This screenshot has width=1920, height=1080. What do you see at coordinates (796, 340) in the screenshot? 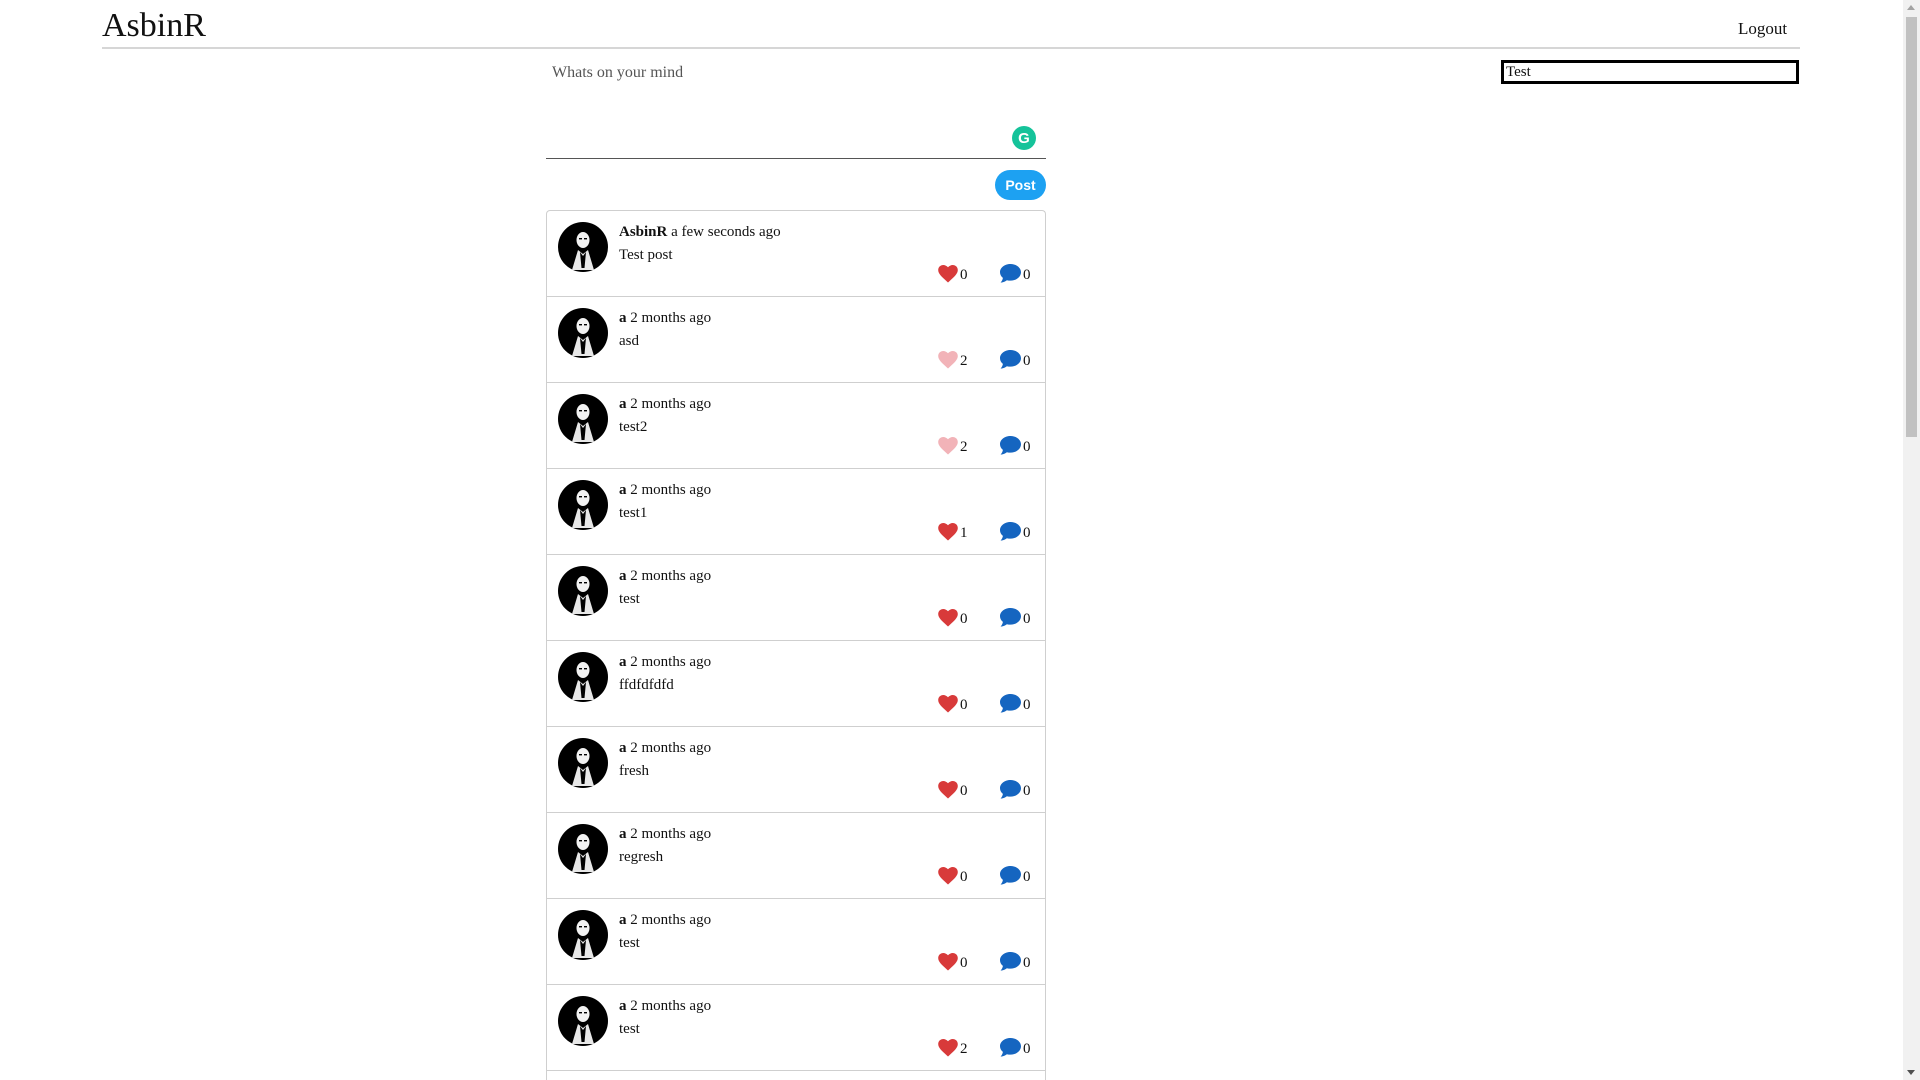
I see `post-item: a 2 months ago asd 2 0` at bounding box center [796, 340].